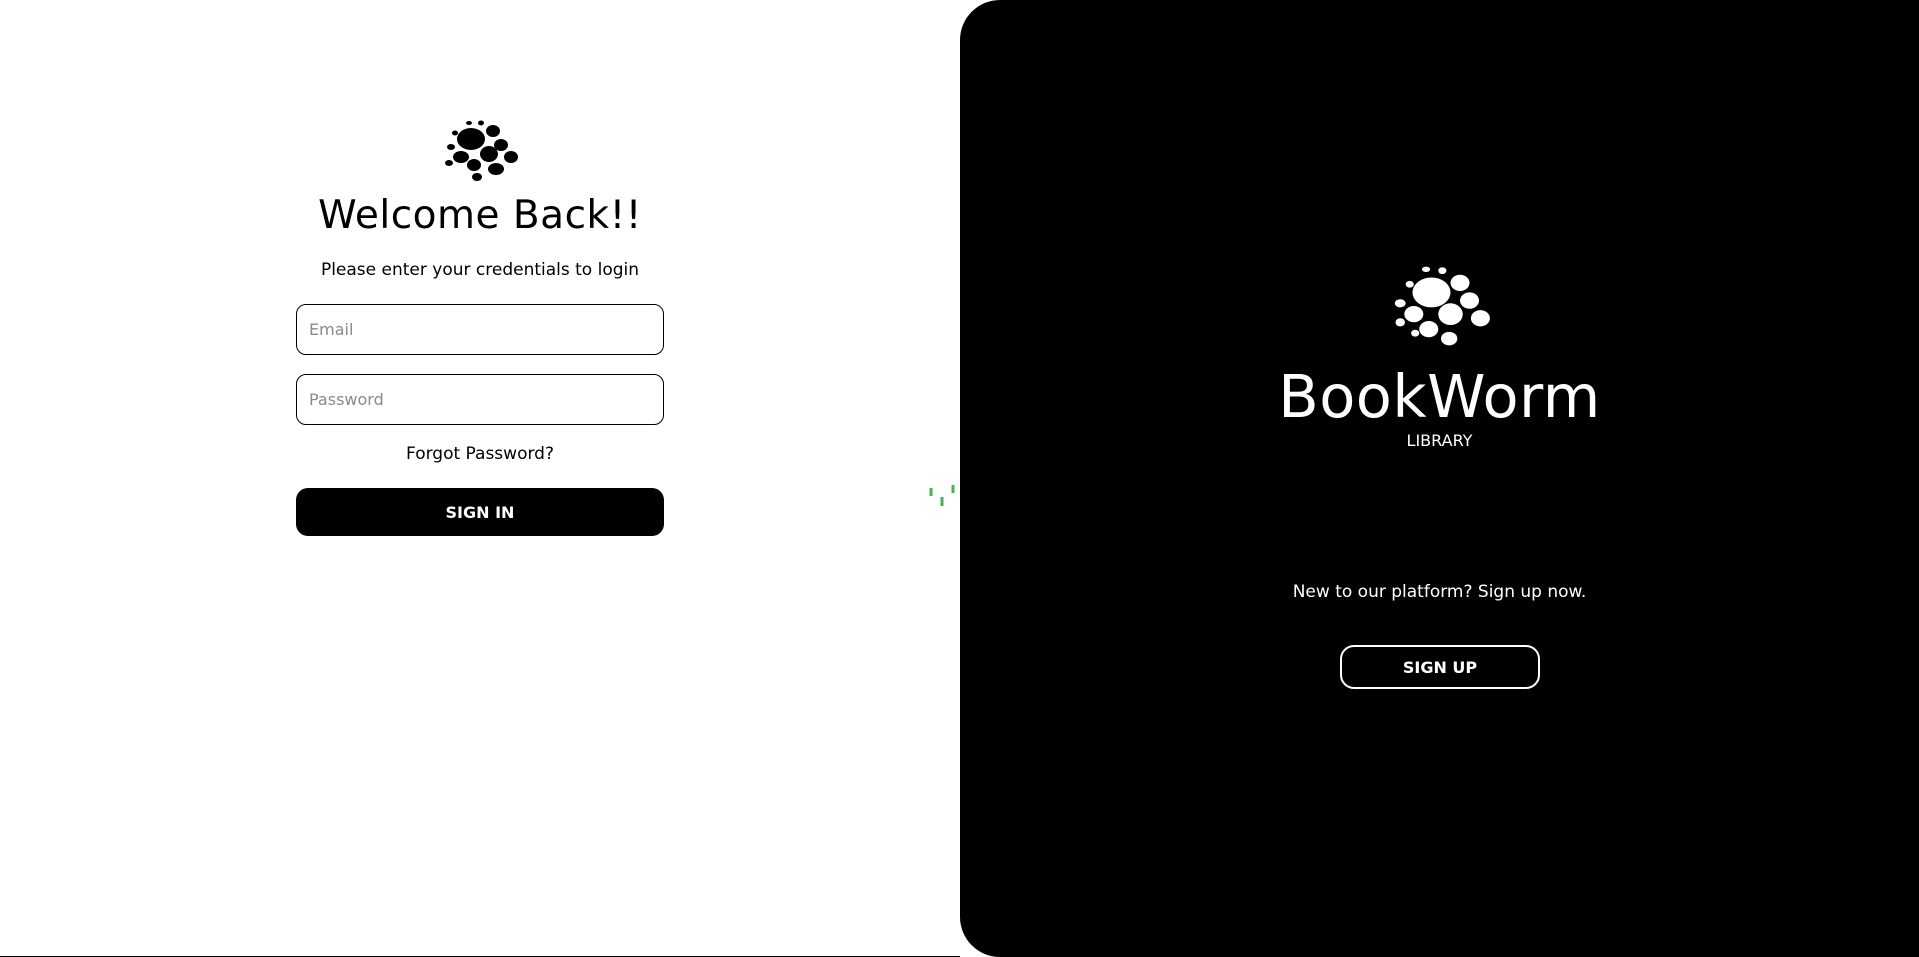 The height and width of the screenshot is (957, 1919). What do you see at coordinates (480, 512) in the screenshot?
I see `sign-in-button: SIGN IN` at bounding box center [480, 512].